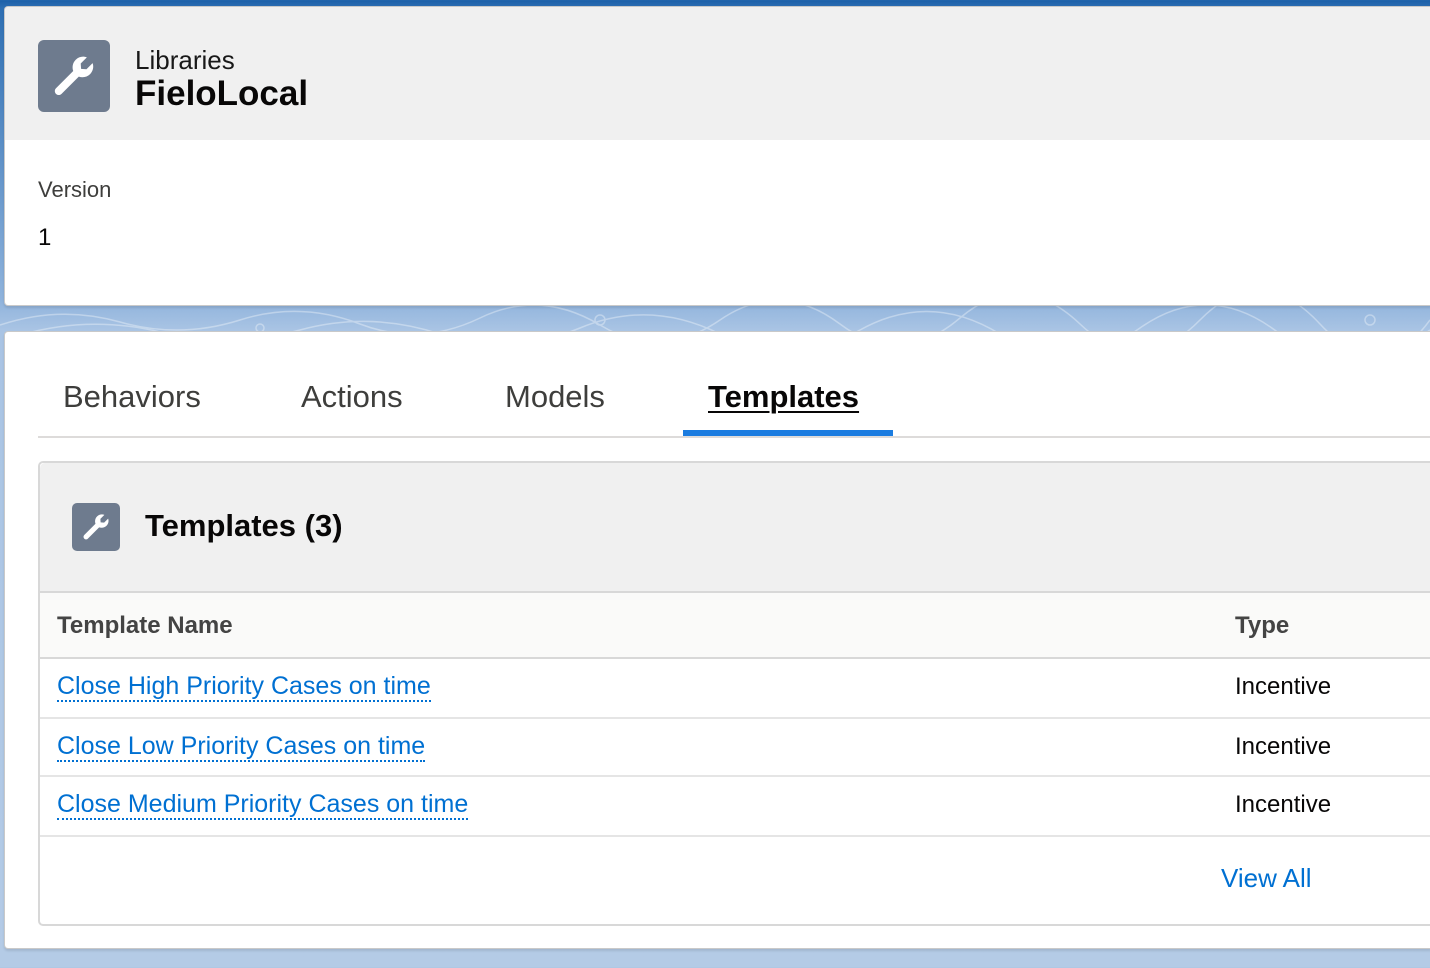  What do you see at coordinates (735, 528) in the screenshot?
I see `related-list-header: Templates (3)` at bounding box center [735, 528].